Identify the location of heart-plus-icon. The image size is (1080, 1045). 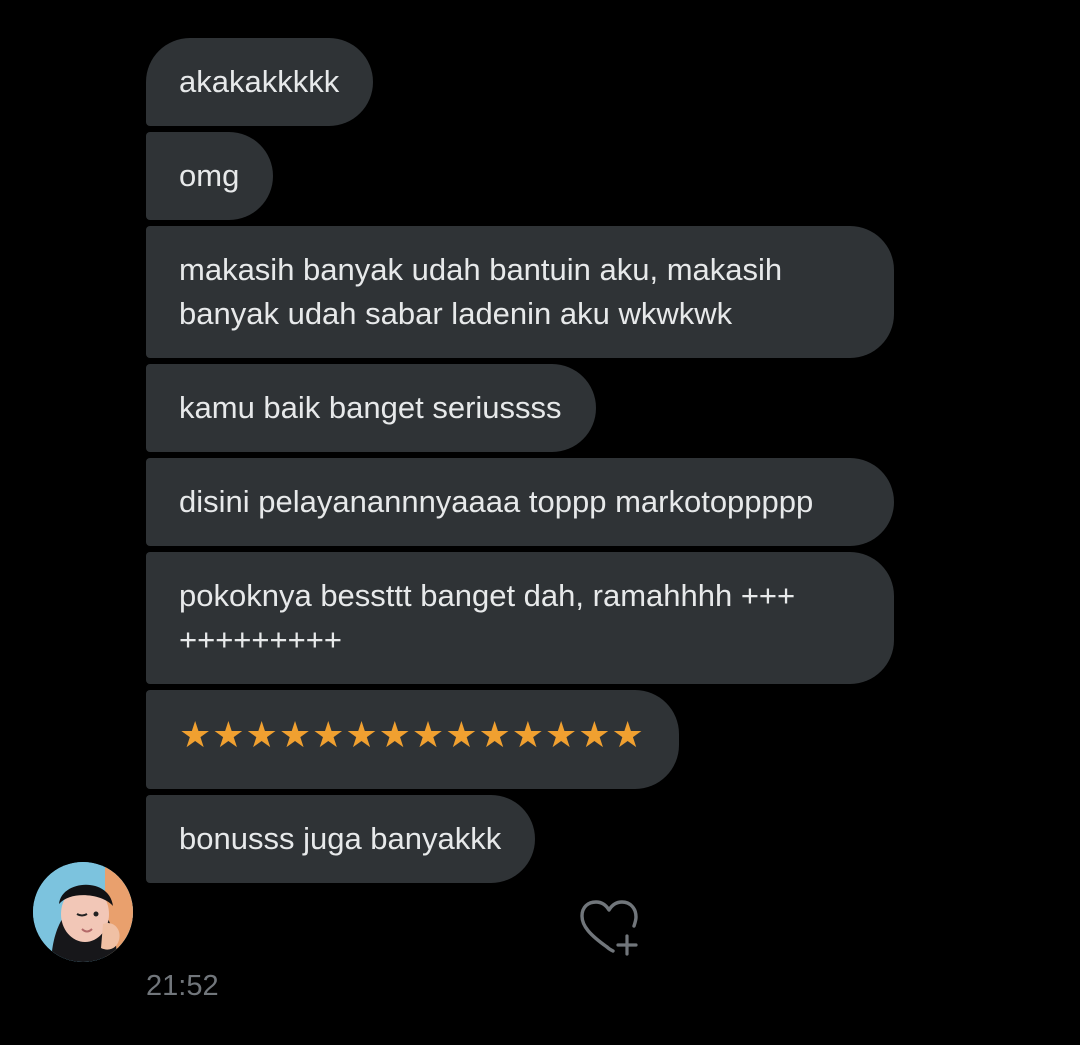
(611, 928).